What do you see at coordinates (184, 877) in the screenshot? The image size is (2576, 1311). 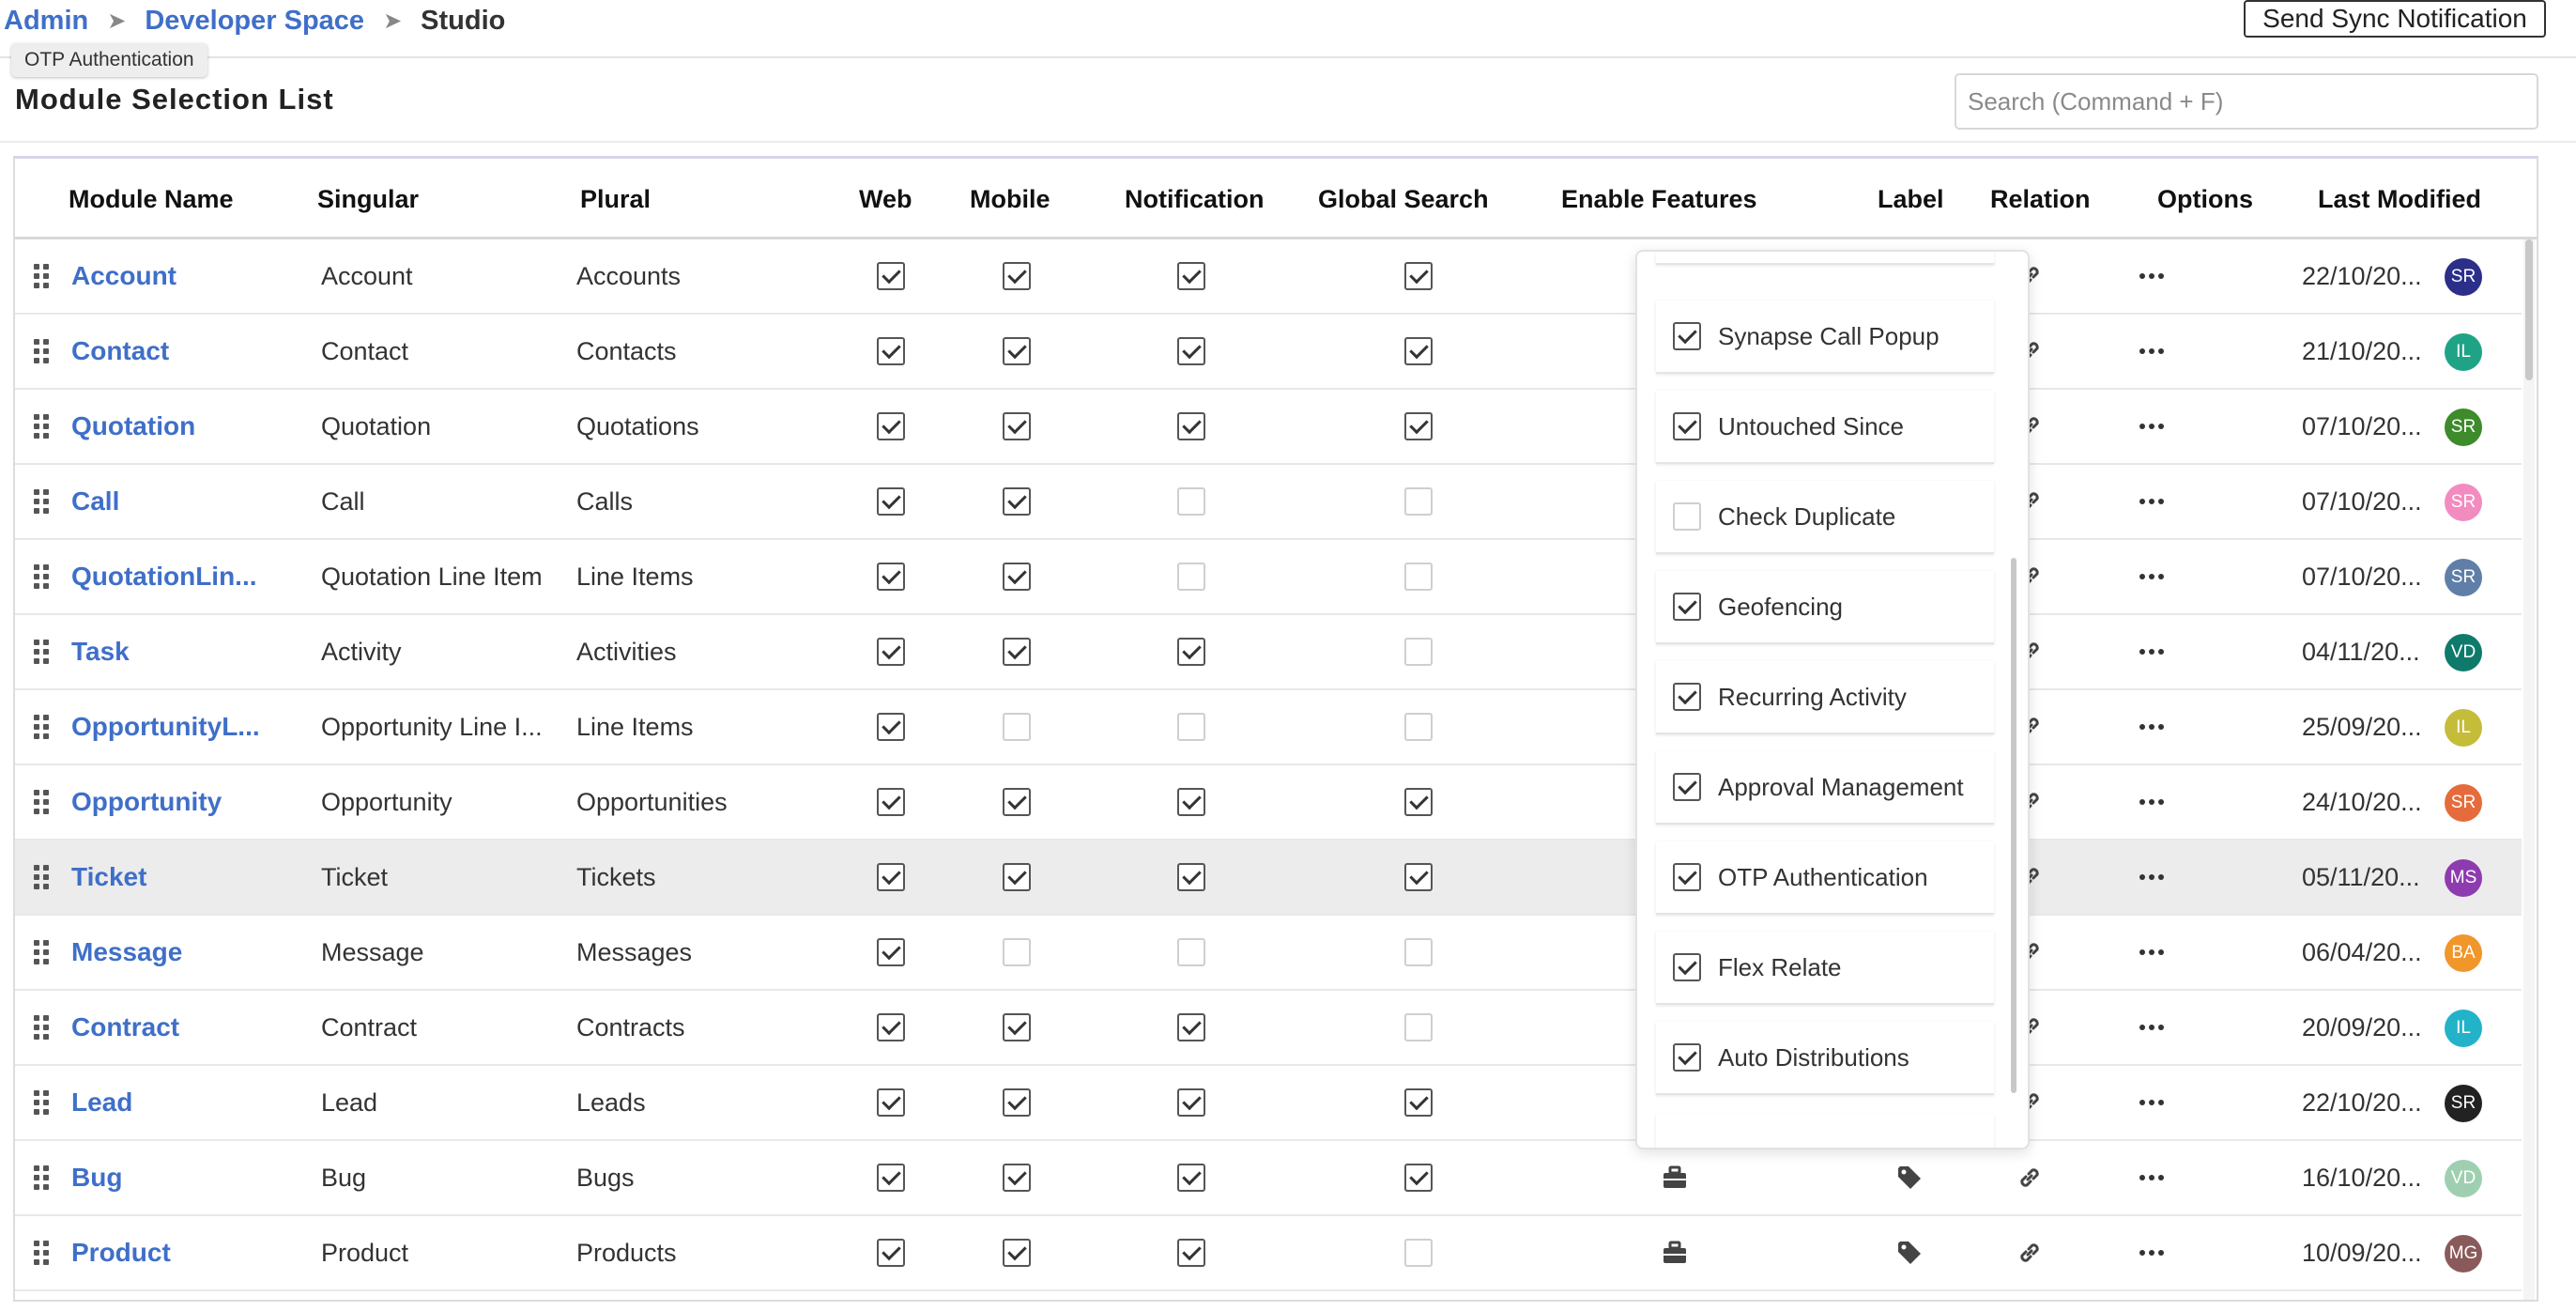 I see `module-name-link: Ticket` at bounding box center [184, 877].